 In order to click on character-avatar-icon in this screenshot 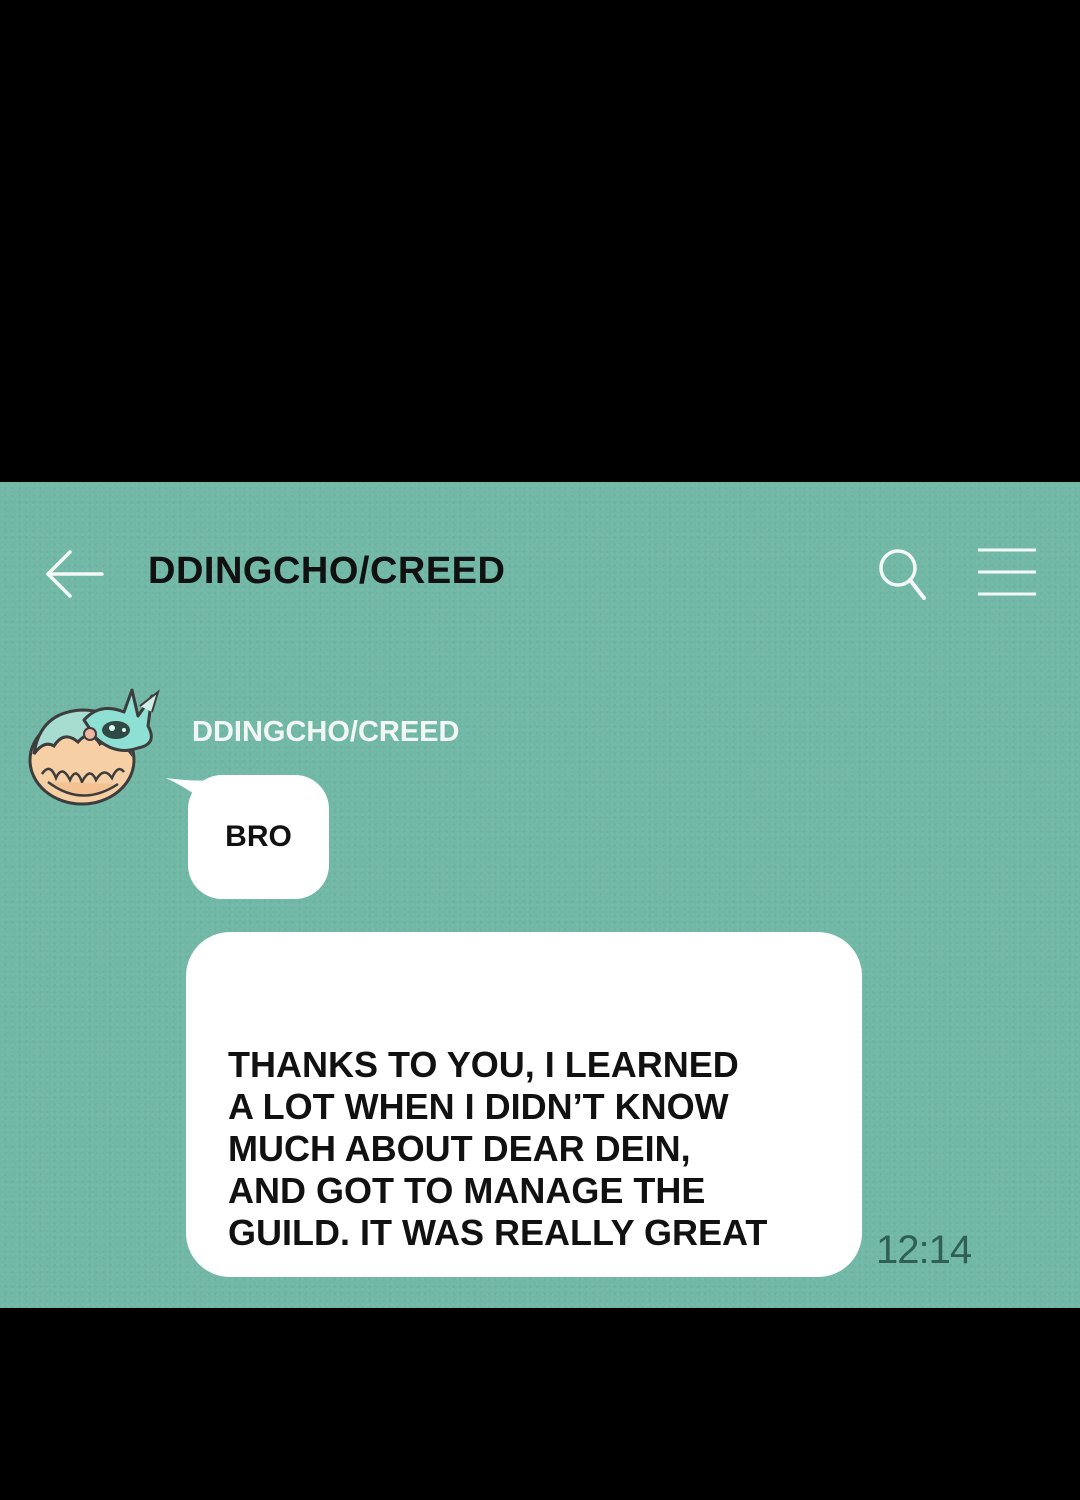, I will do `click(94, 747)`.